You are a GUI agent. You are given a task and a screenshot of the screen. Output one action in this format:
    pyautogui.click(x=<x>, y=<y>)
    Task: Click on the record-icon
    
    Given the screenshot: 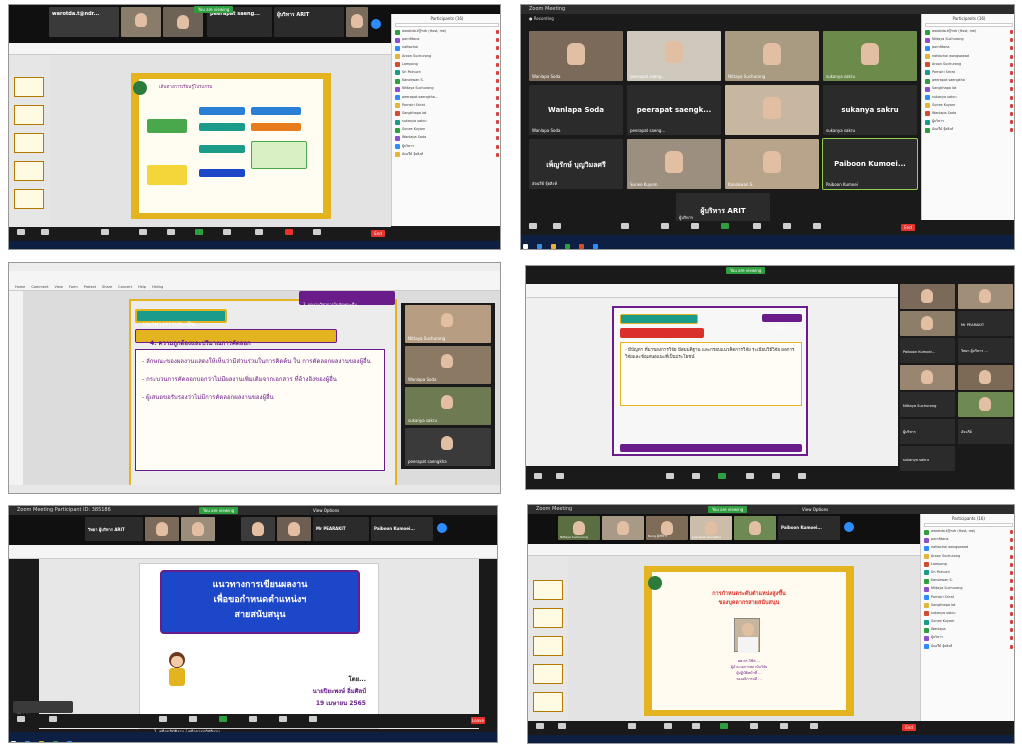 What is the action you would take?
    pyautogui.click(x=757, y=226)
    